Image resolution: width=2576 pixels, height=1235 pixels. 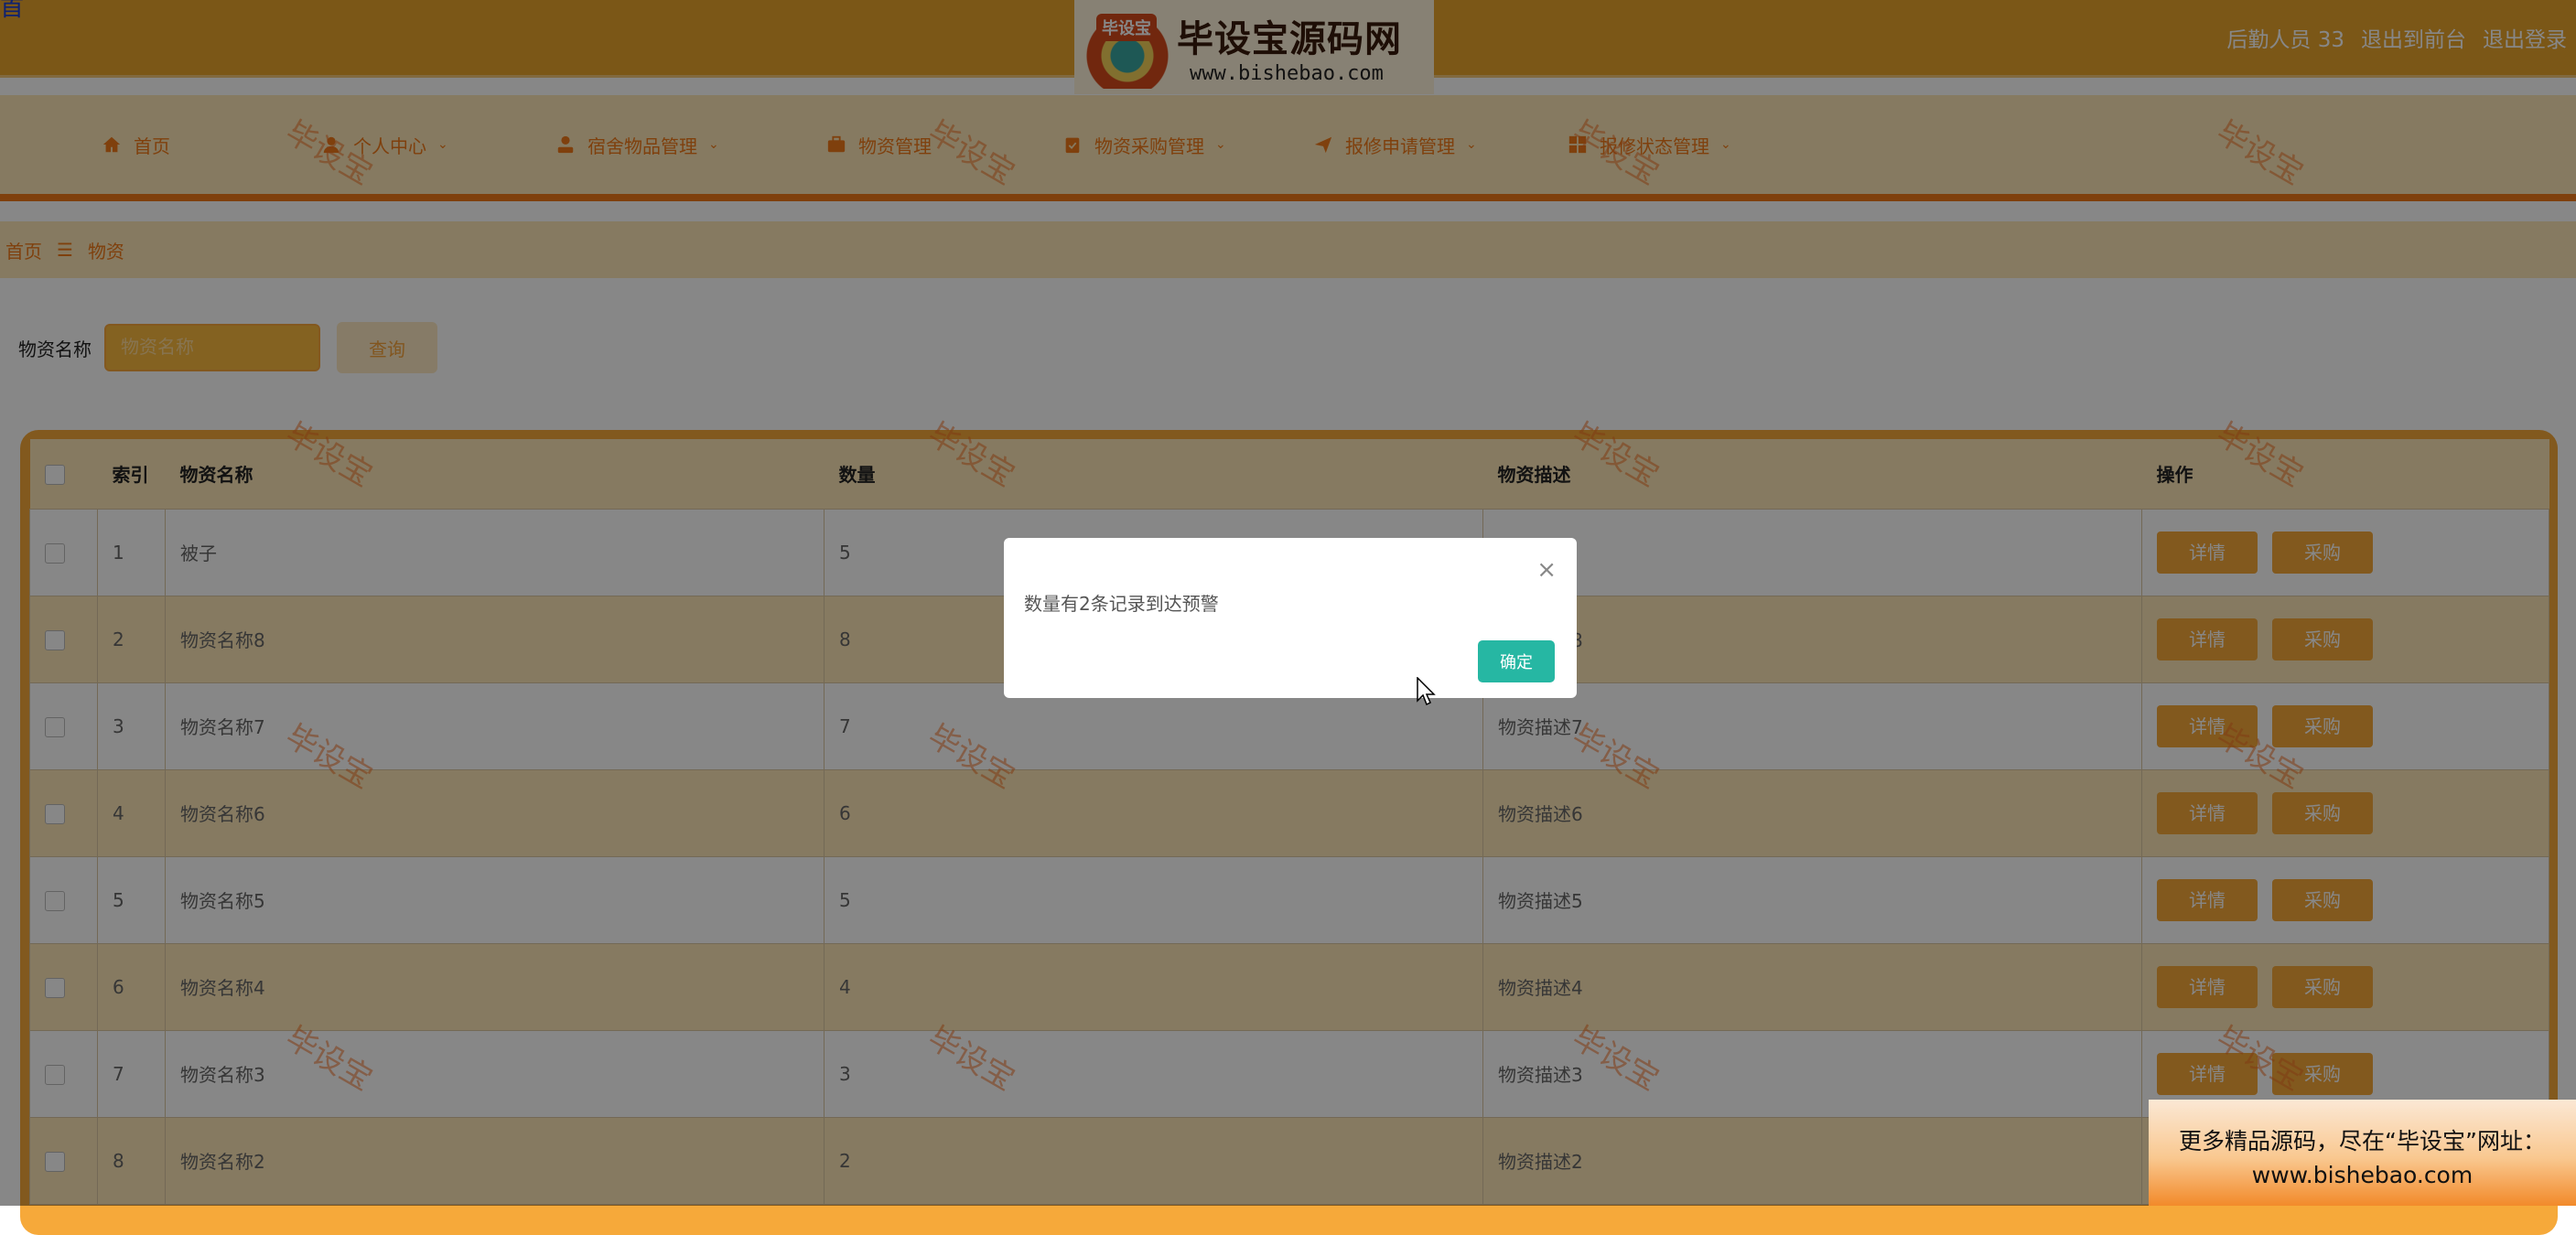 I want to click on confirm-button: 确定, so click(x=1516, y=661).